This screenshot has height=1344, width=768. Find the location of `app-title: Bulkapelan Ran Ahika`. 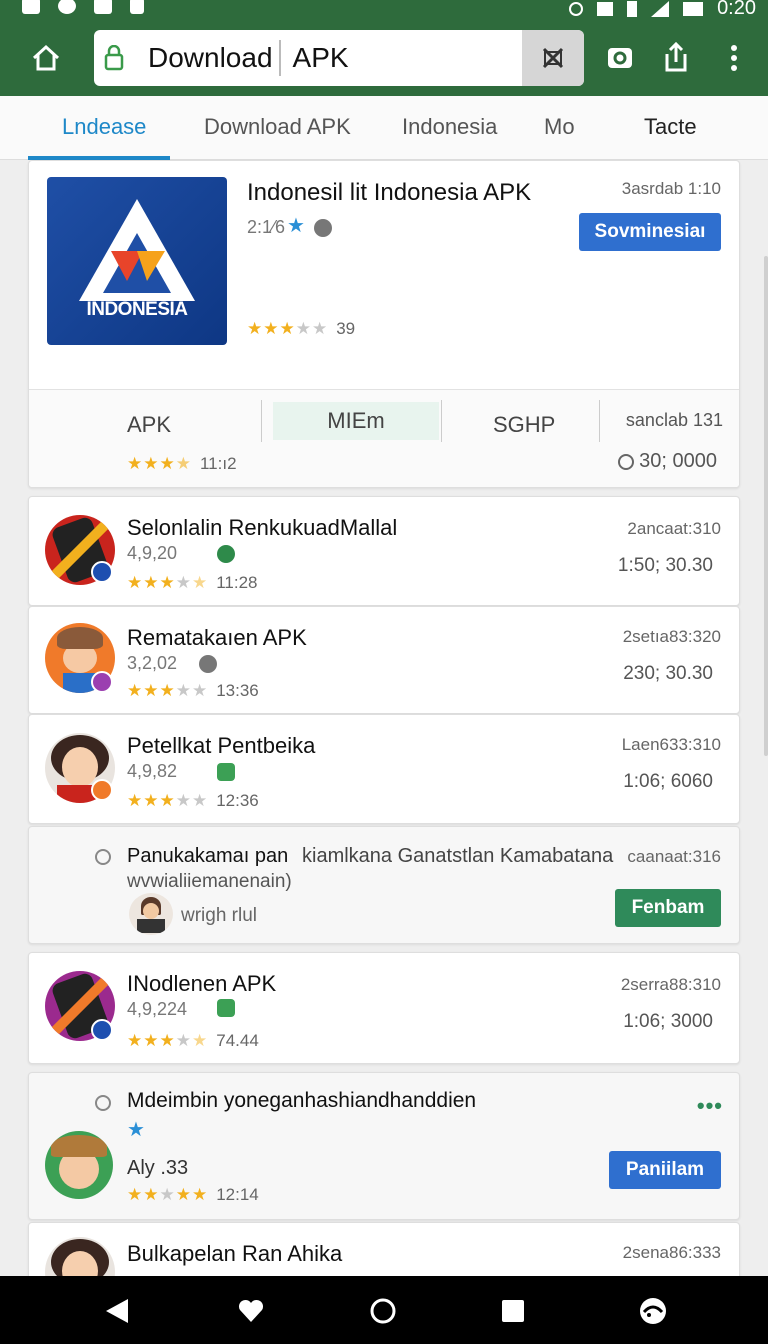

app-title: Bulkapelan Ran Ahika is located at coordinates (235, 1253).